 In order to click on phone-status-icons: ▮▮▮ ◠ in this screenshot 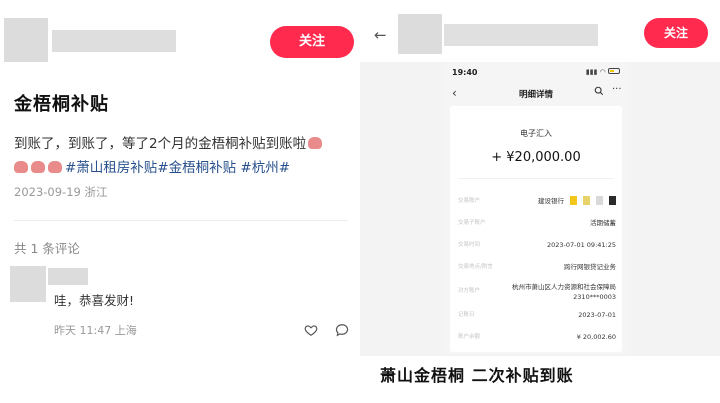, I will do `click(603, 72)`.